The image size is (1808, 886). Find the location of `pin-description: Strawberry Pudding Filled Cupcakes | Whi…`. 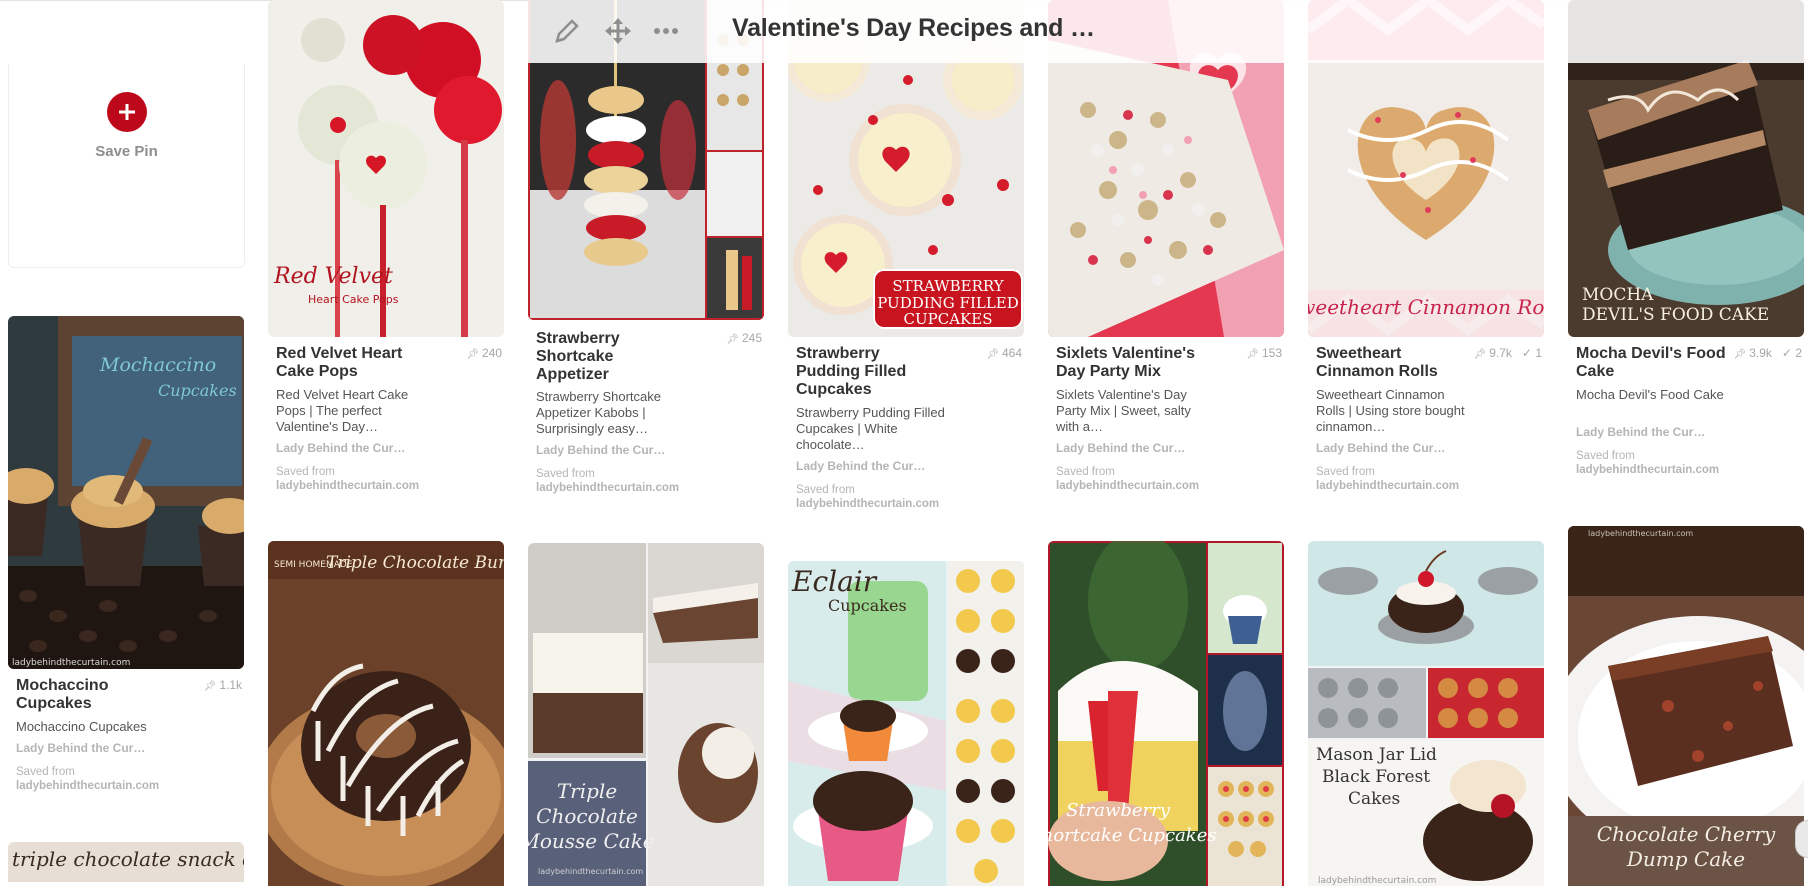

pin-description: Strawberry Pudding Filled Cupcakes | Whi… is located at coordinates (870, 428).